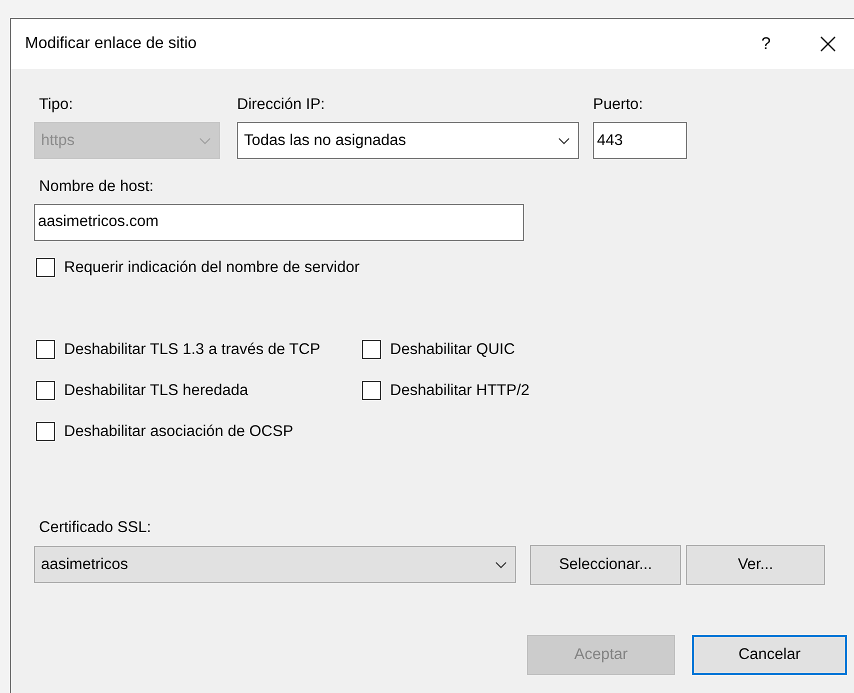 This screenshot has height=693, width=854. Describe the element at coordinates (84, 565) in the screenshot. I see `dropdown-value: aasimetricos` at that location.